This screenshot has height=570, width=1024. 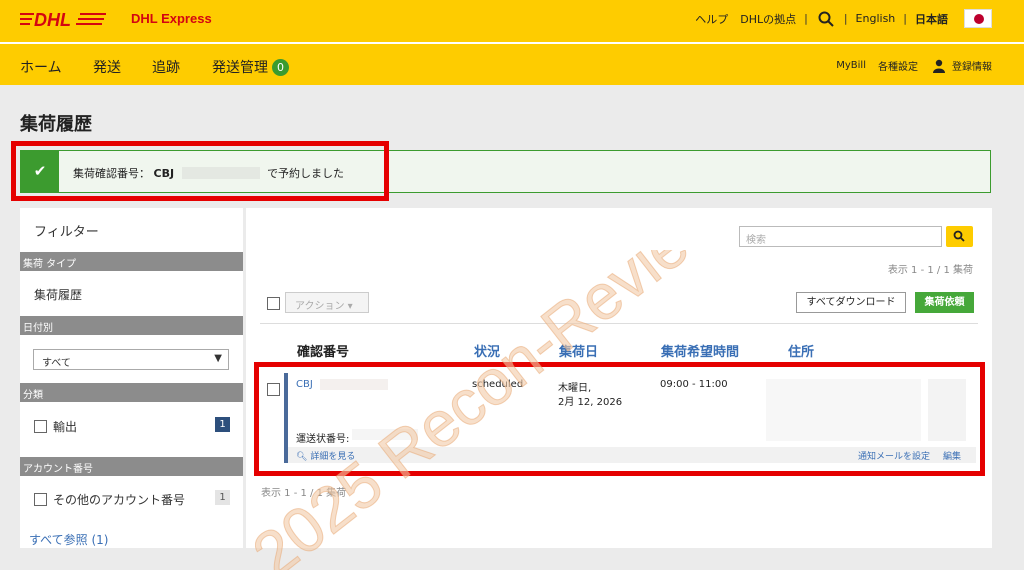 I want to click on filter-title: フィルター, so click(x=66, y=232).